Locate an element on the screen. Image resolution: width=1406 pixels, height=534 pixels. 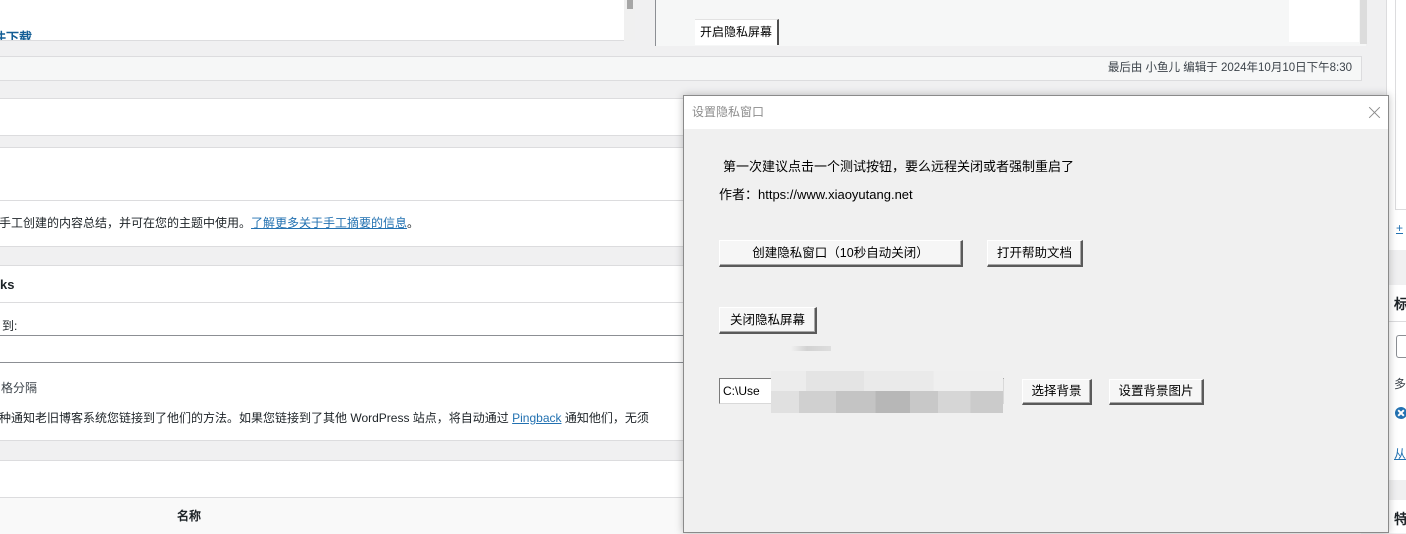
editor-toolbar-area: 开启隐私屏幕 is located at coordinates (1011, 23).